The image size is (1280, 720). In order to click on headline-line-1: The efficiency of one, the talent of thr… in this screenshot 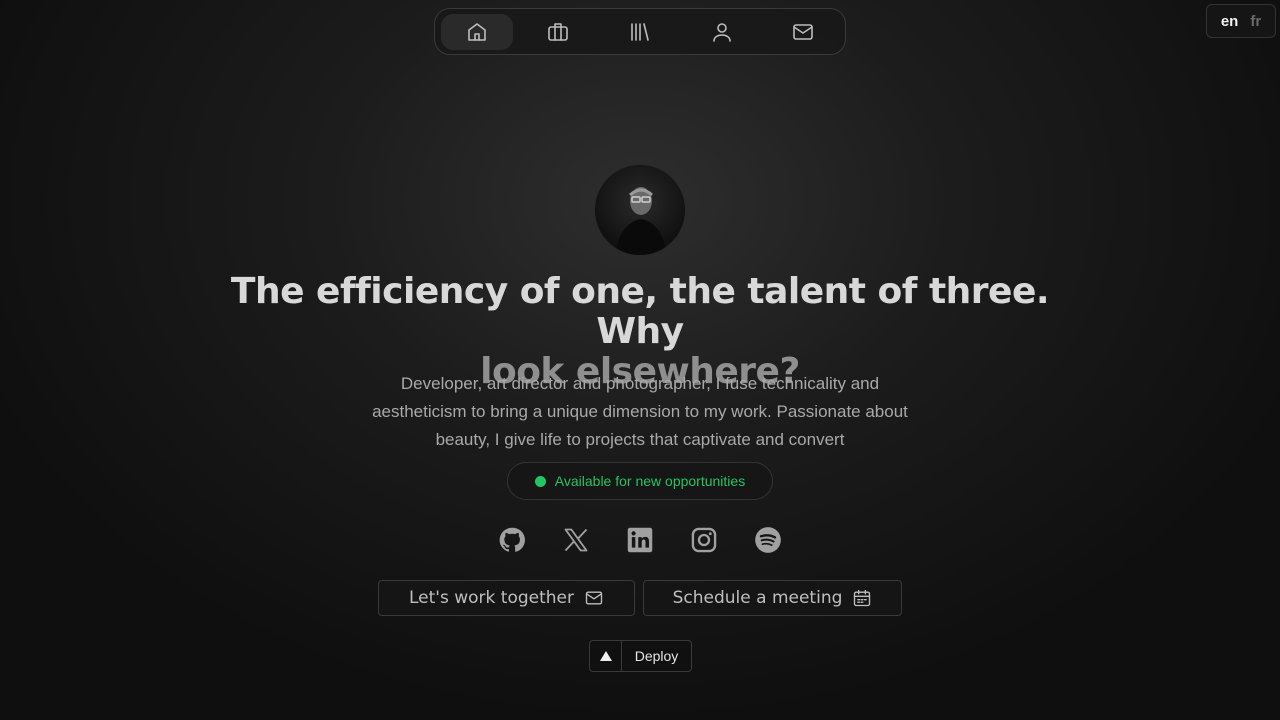, I will do `click(640, 311)`.